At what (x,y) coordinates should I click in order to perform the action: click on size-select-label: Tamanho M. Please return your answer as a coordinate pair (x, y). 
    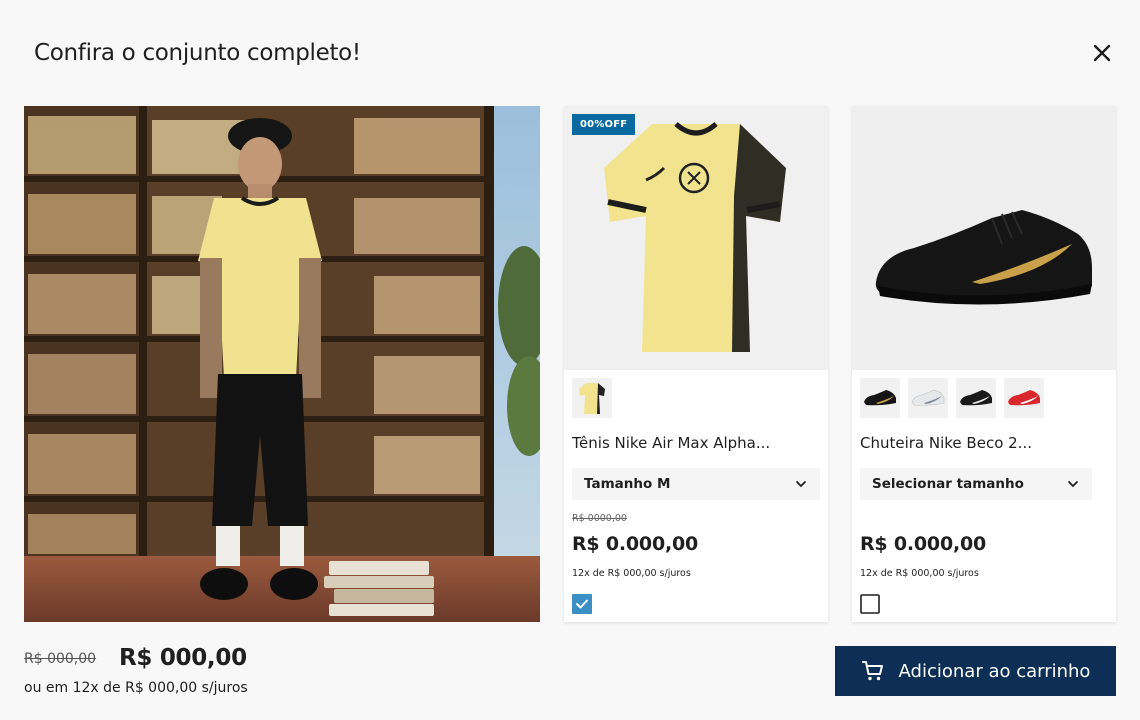
    Looking at the image, I should click on (627, 484).